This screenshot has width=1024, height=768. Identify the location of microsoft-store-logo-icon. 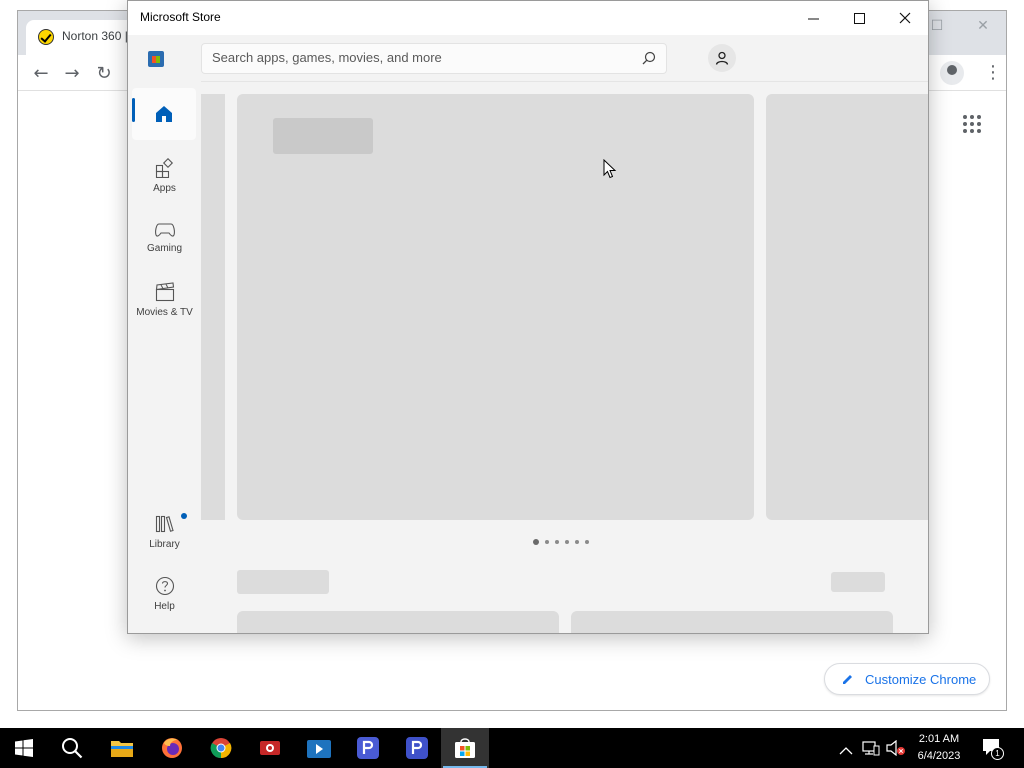
(156, 59).